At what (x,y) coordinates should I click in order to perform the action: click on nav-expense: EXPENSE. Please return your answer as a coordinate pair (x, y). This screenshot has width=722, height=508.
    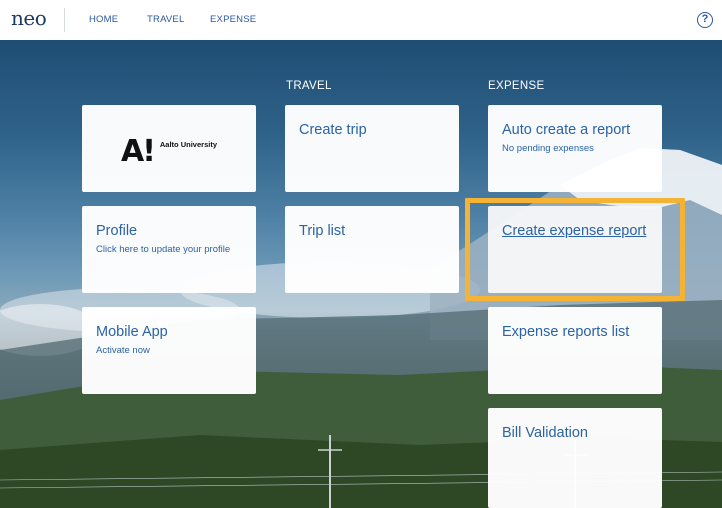
    Looking at the image, I should click on (233, 19).